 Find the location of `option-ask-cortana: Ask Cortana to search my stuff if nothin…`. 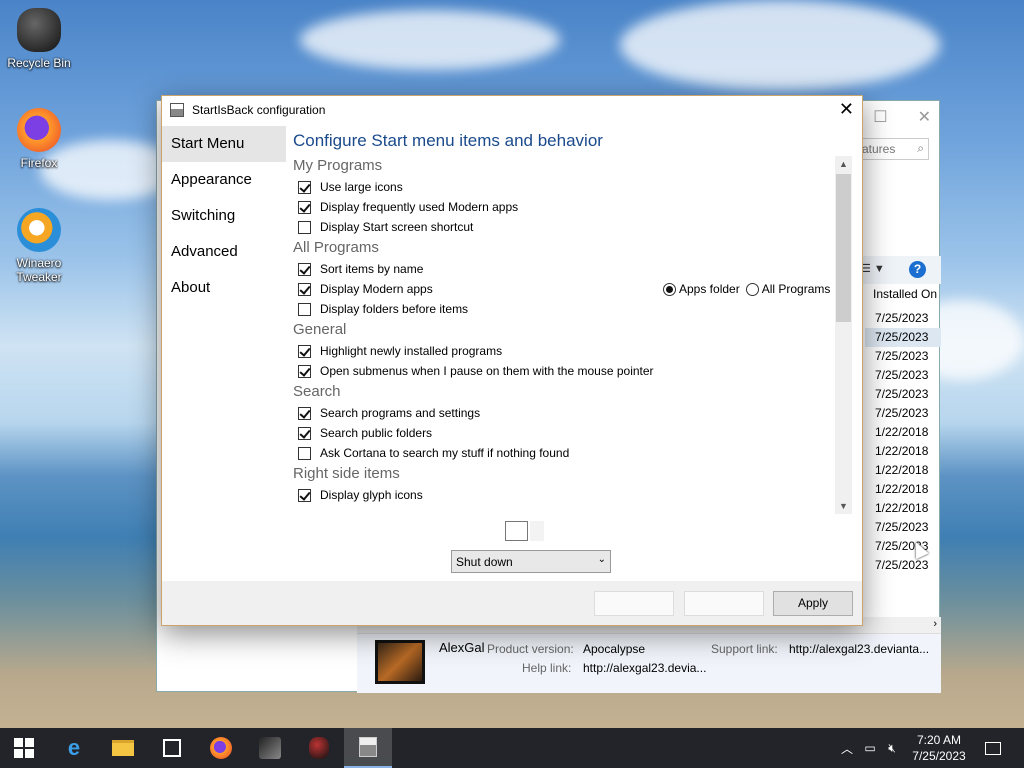

option-ask-cortana: Ask Cortana to search my stuff if nothin… is located at coordinates (573, 453).